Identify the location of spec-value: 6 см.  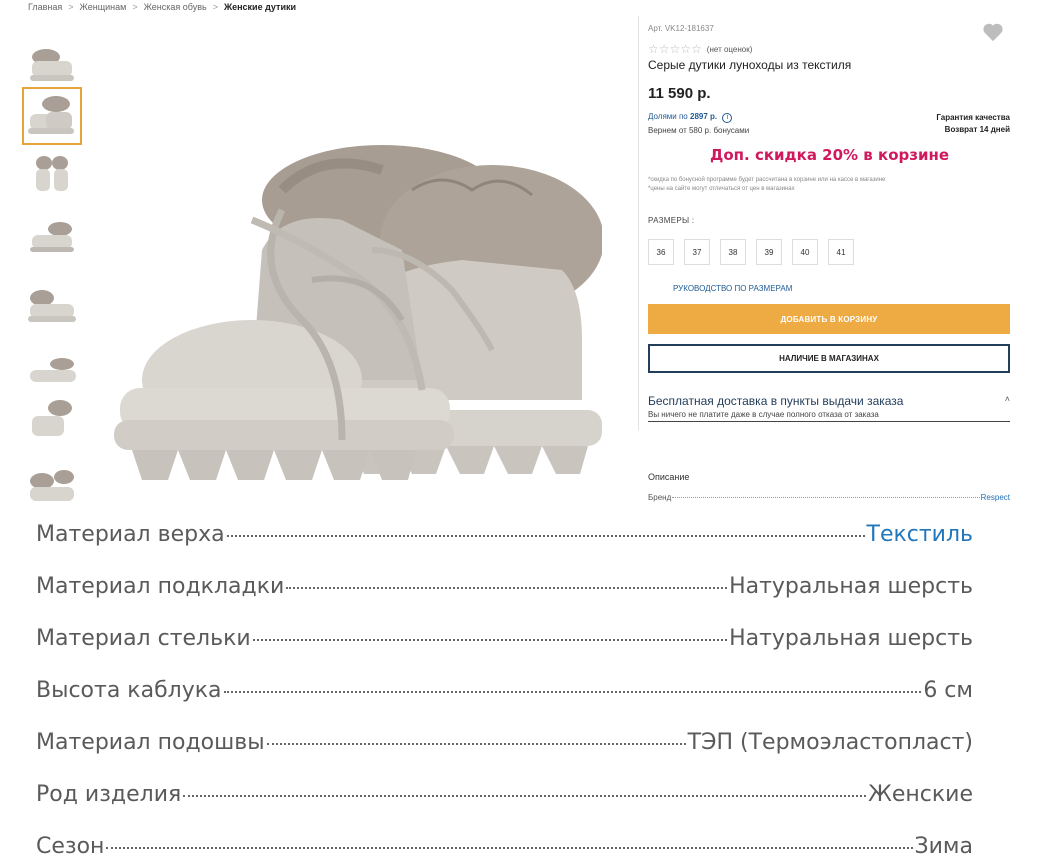
(948, 690).